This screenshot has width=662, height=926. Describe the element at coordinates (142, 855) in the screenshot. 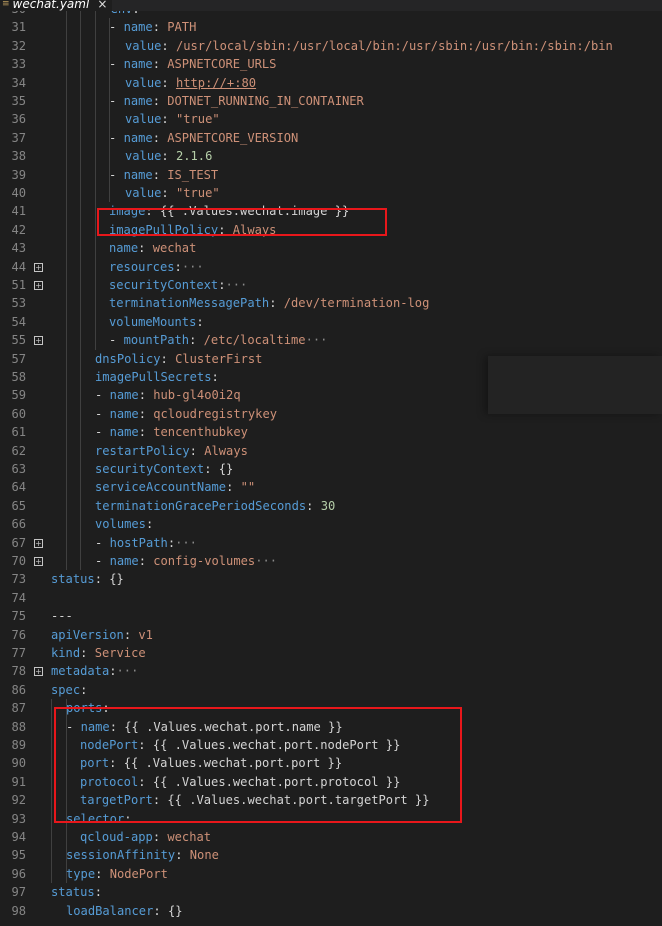

I see `code-text: sessionAffinity: None` at that location.